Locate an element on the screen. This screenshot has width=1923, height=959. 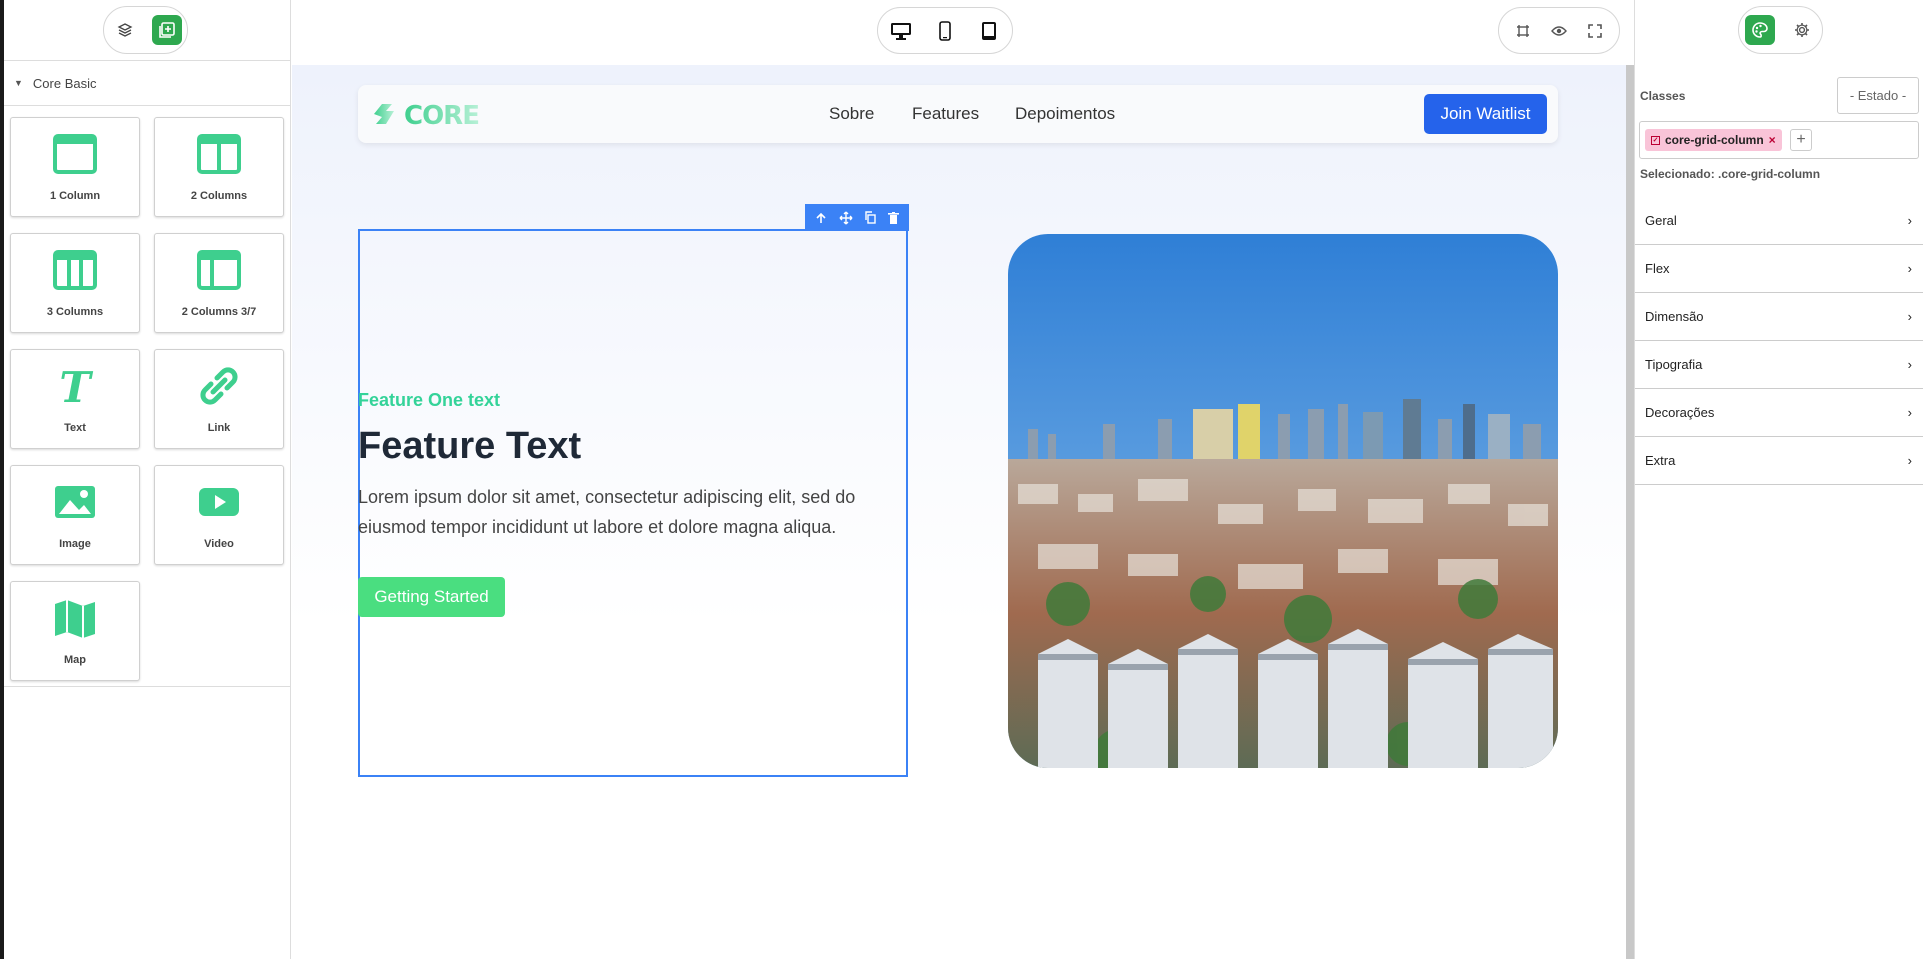
text-icon: T is located at coordinates (76, 386).